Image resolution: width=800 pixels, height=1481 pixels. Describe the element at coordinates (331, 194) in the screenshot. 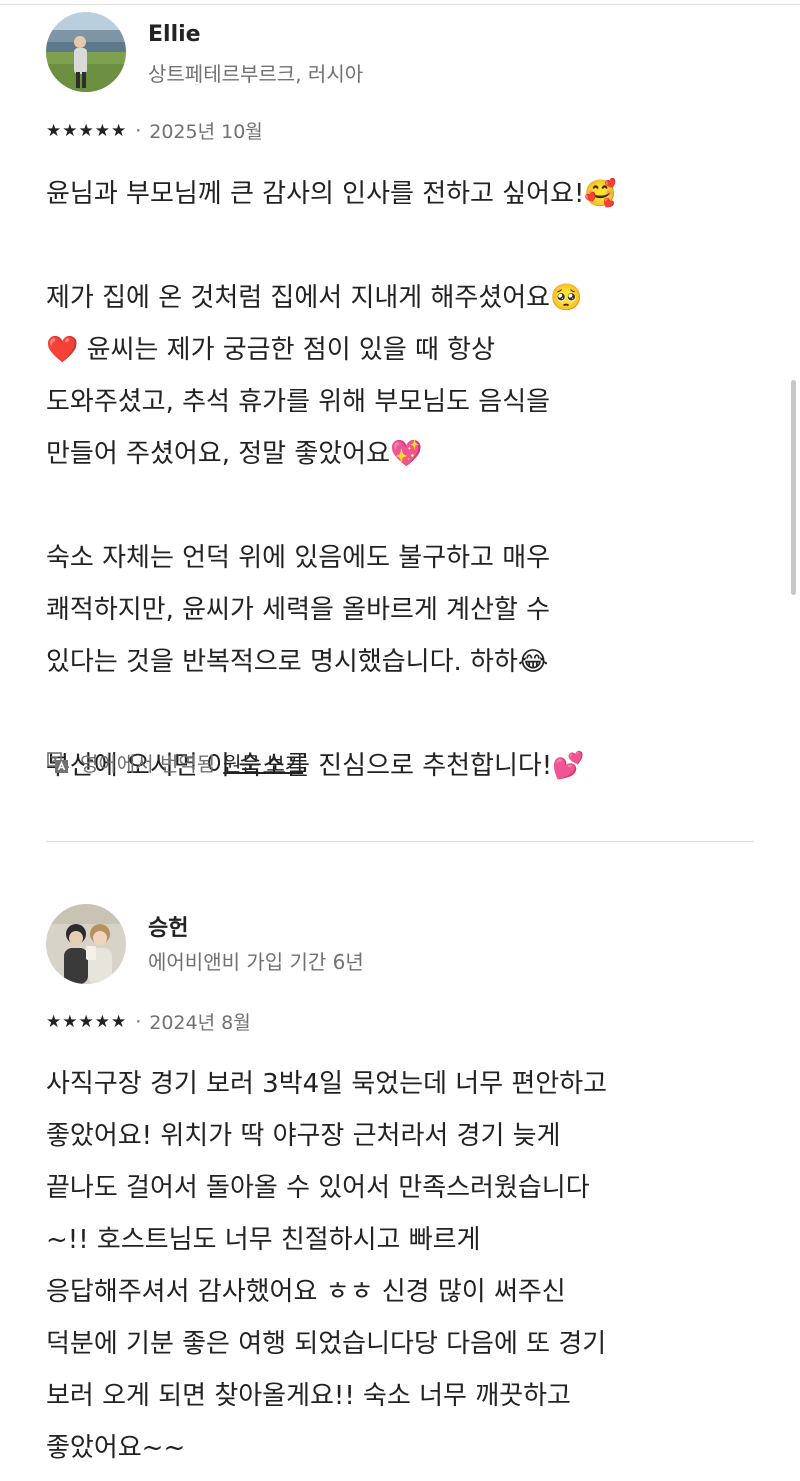

I see `review-paragraph: 윤님과 부모님께 큰 감사의 인사를 전하고 싶어요!🥰` at that location.